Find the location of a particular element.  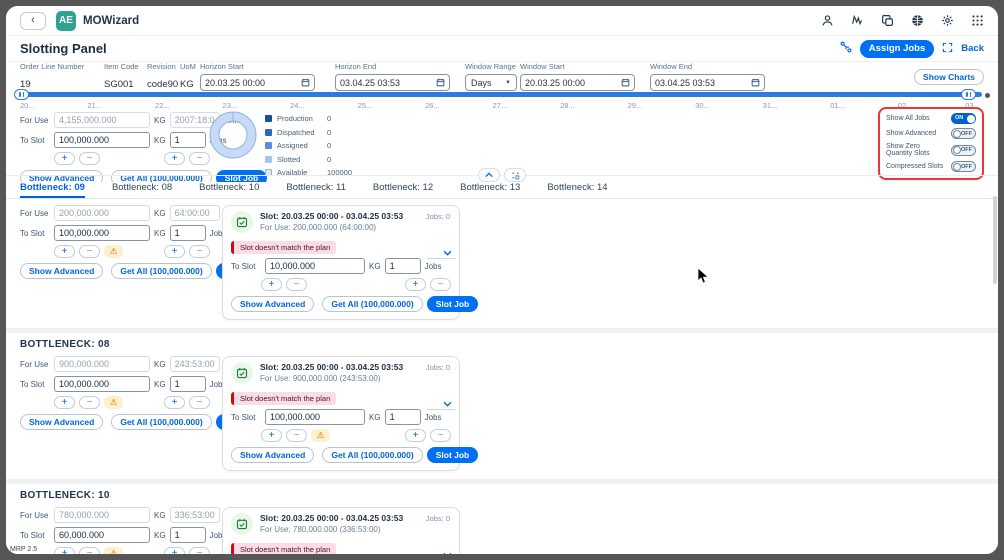

settings-gear-icon is located at coordinates (947, 20).